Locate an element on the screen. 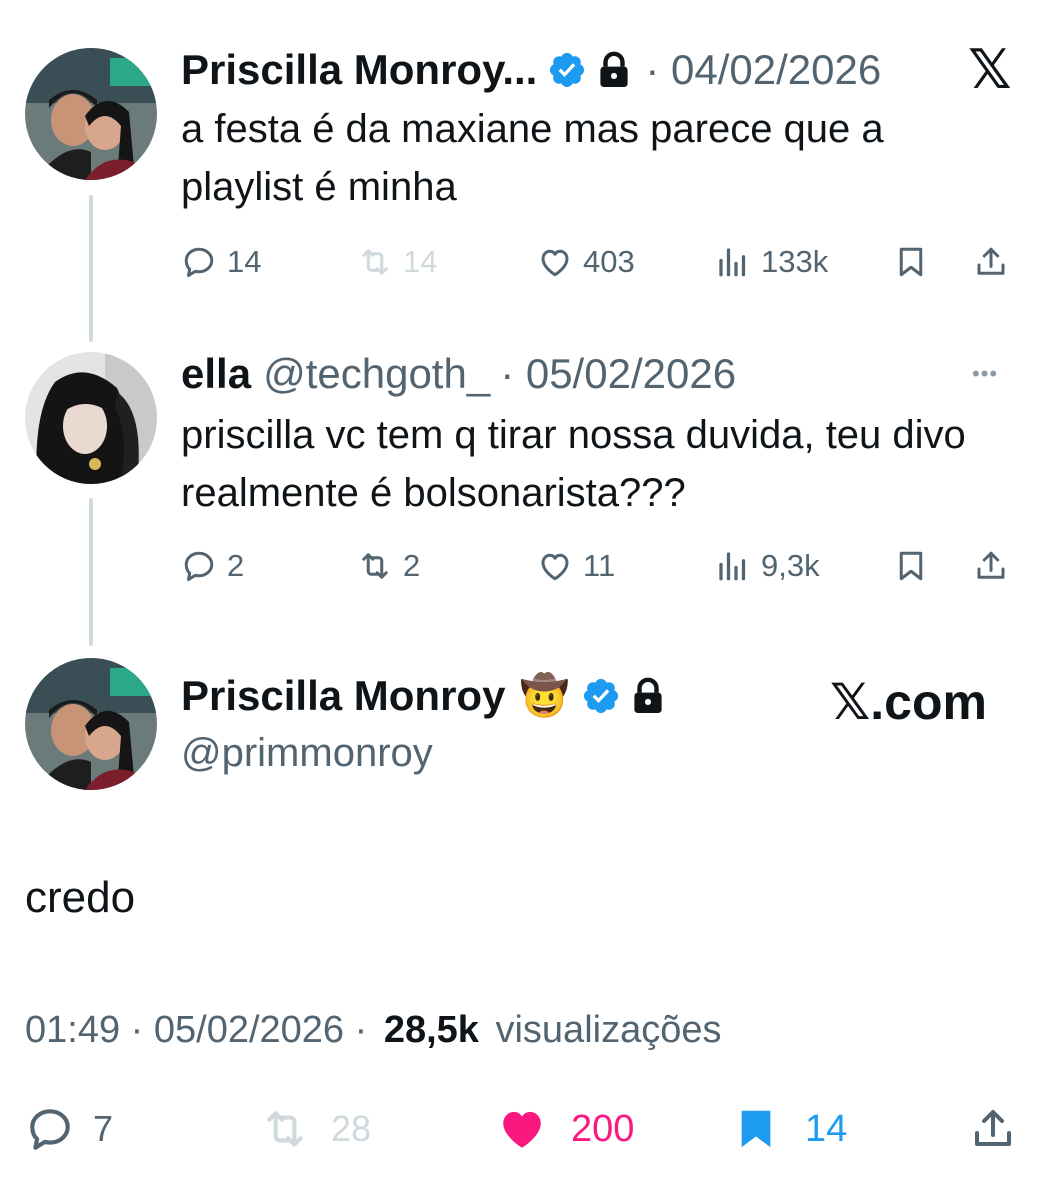 This screenshot has width=1041, height=1200. like-count: 11 is located at coordinates (599, 565).